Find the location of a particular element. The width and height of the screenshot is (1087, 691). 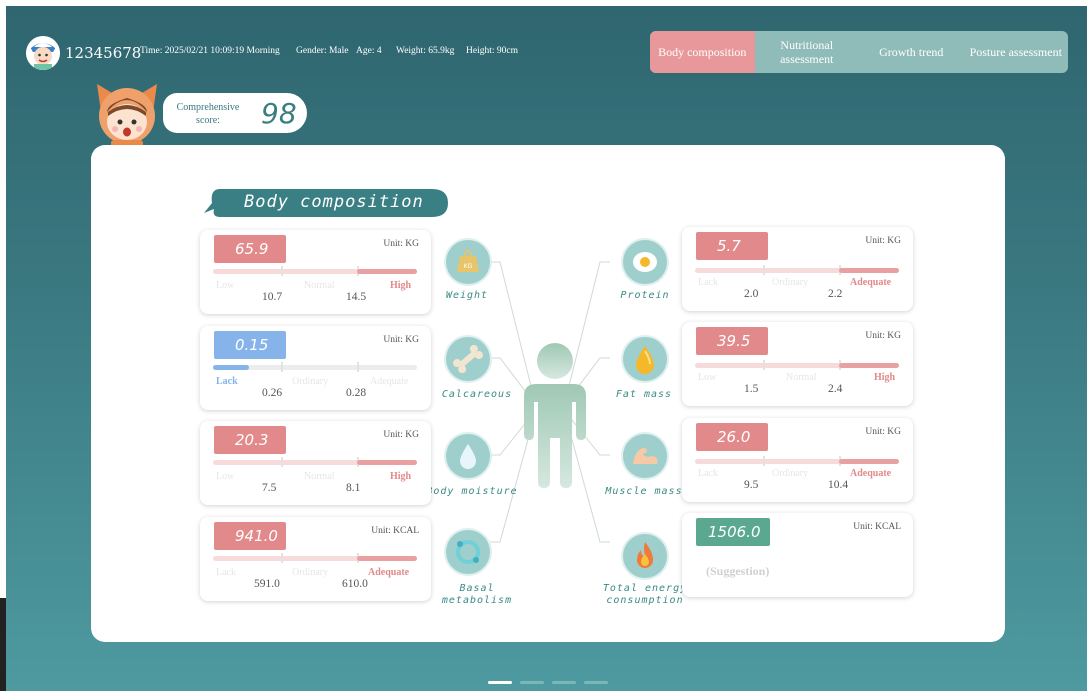

threshold-high: 0.28 is located at coordinates (356, 393).